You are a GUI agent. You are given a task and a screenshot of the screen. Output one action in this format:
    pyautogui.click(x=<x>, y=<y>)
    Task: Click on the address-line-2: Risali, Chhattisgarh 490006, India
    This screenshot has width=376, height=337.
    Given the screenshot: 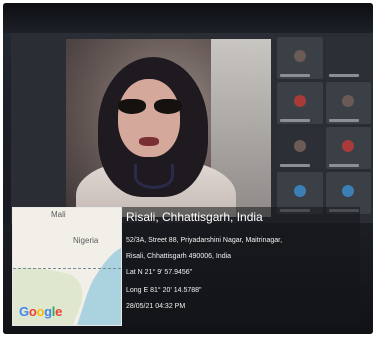 What is the action you would take?
    pyautogui.click(x=179, y=256)
    